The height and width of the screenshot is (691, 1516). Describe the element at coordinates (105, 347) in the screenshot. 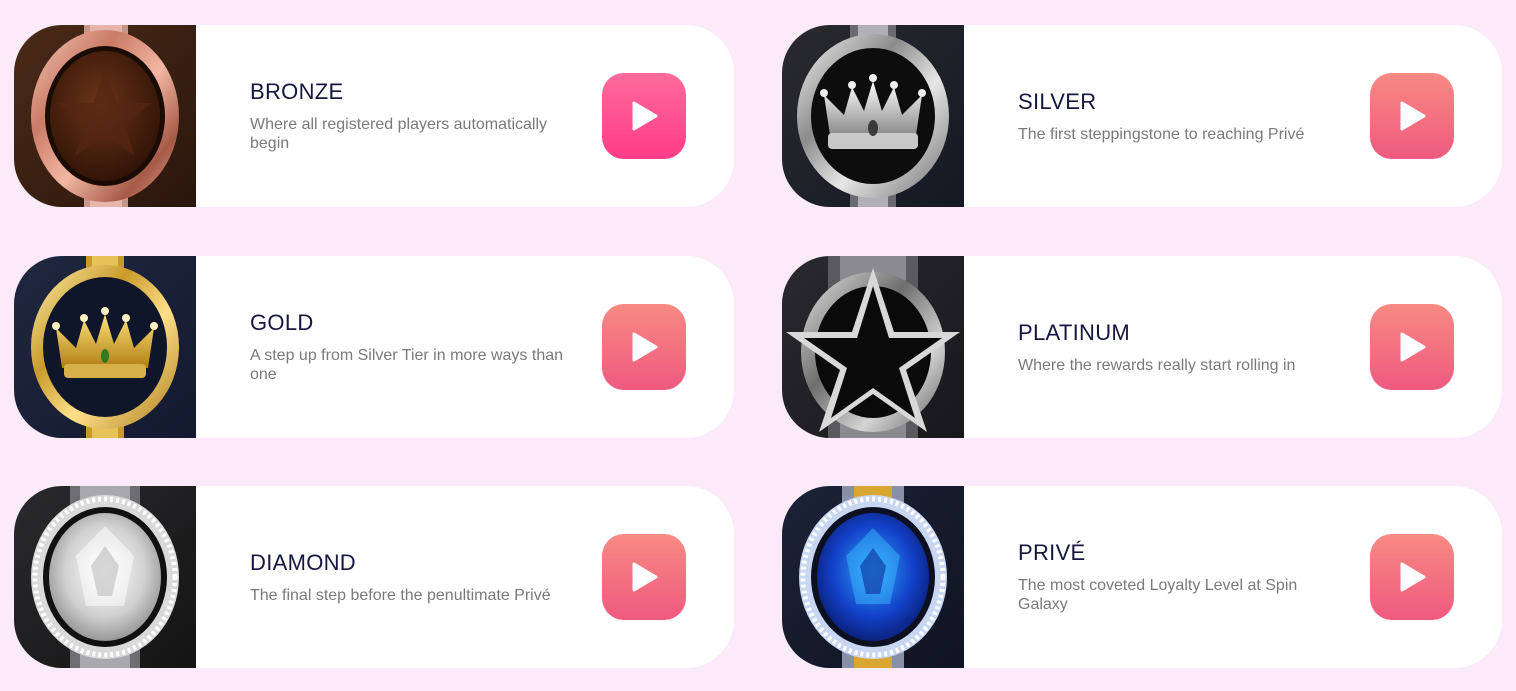

I see `gold-crown-badge-icon` at that location.